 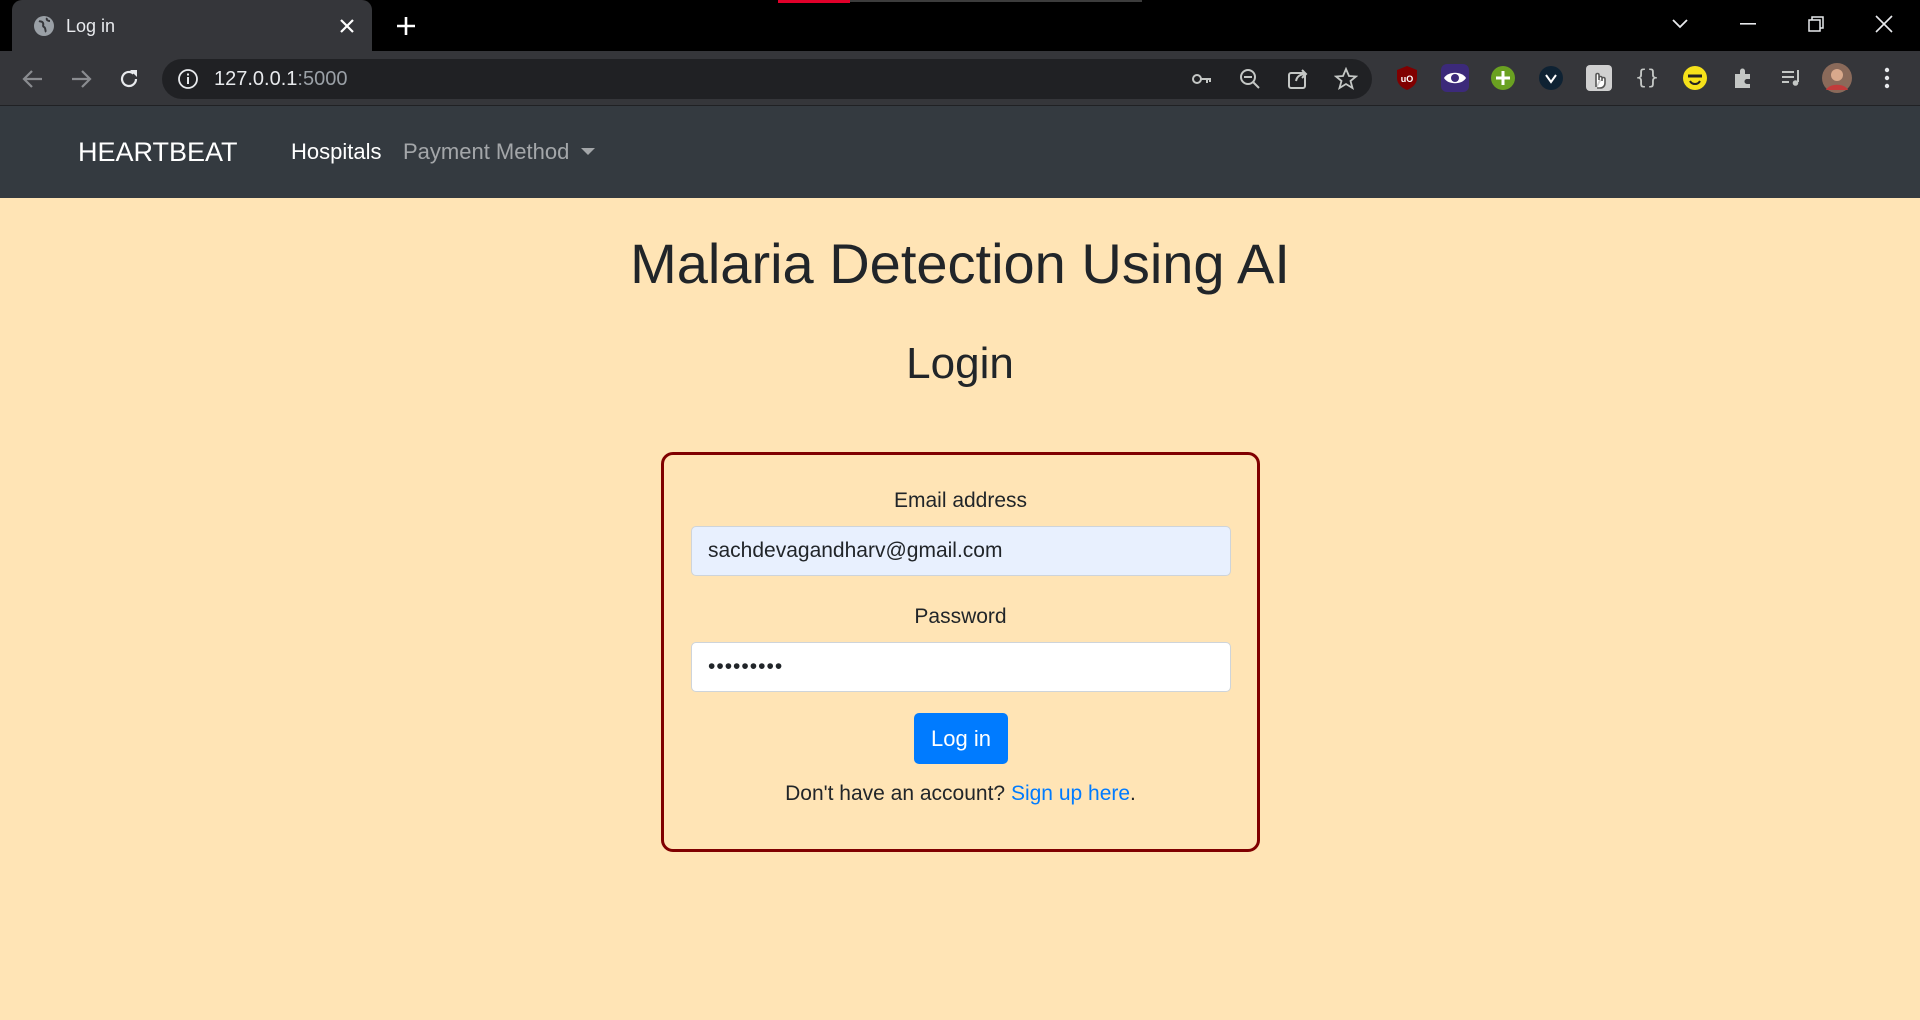 I want to click on ublock-origin-icon: uO, so click(x=1407, y=78).